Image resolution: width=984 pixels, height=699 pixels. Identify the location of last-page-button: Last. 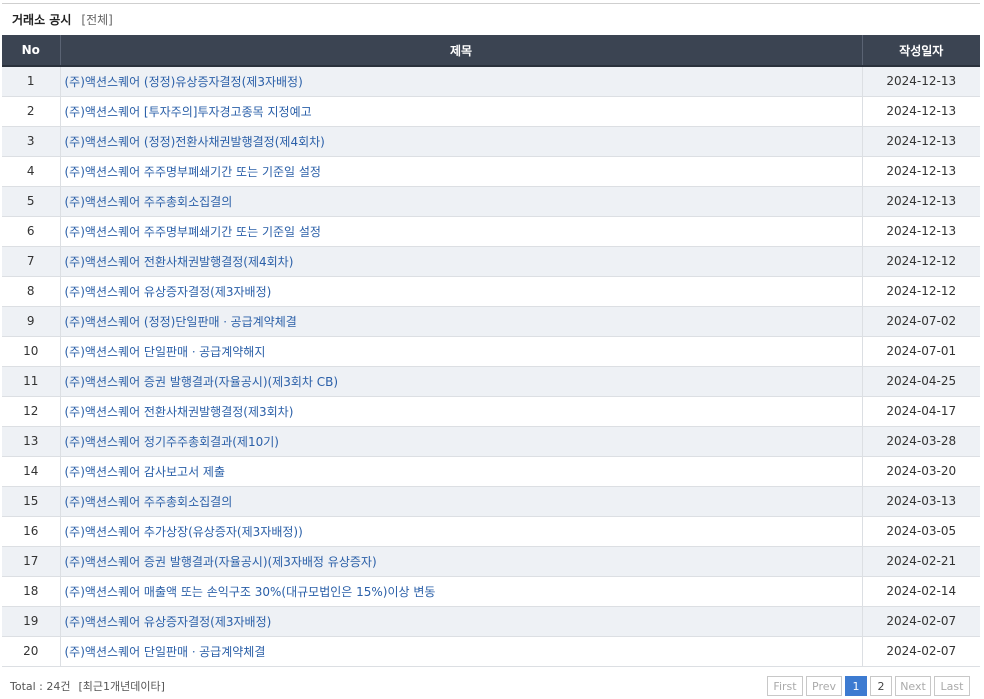
(952, 686).